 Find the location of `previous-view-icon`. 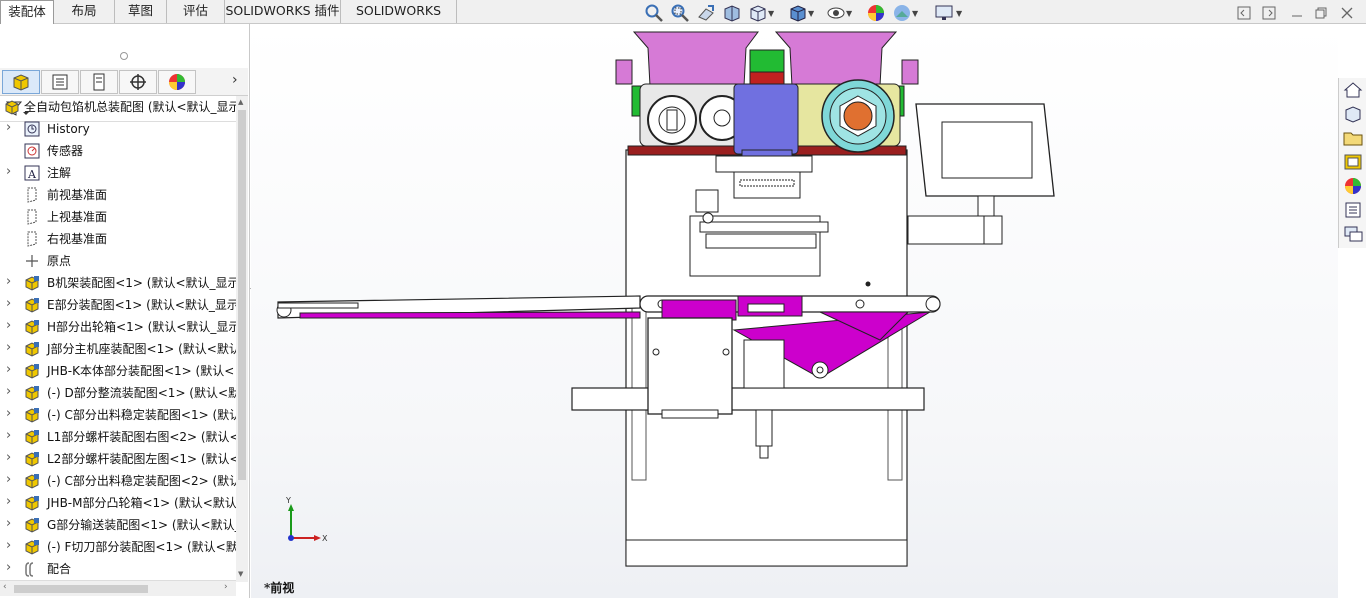

previous-view-icon is located at coordinates (706, 13).